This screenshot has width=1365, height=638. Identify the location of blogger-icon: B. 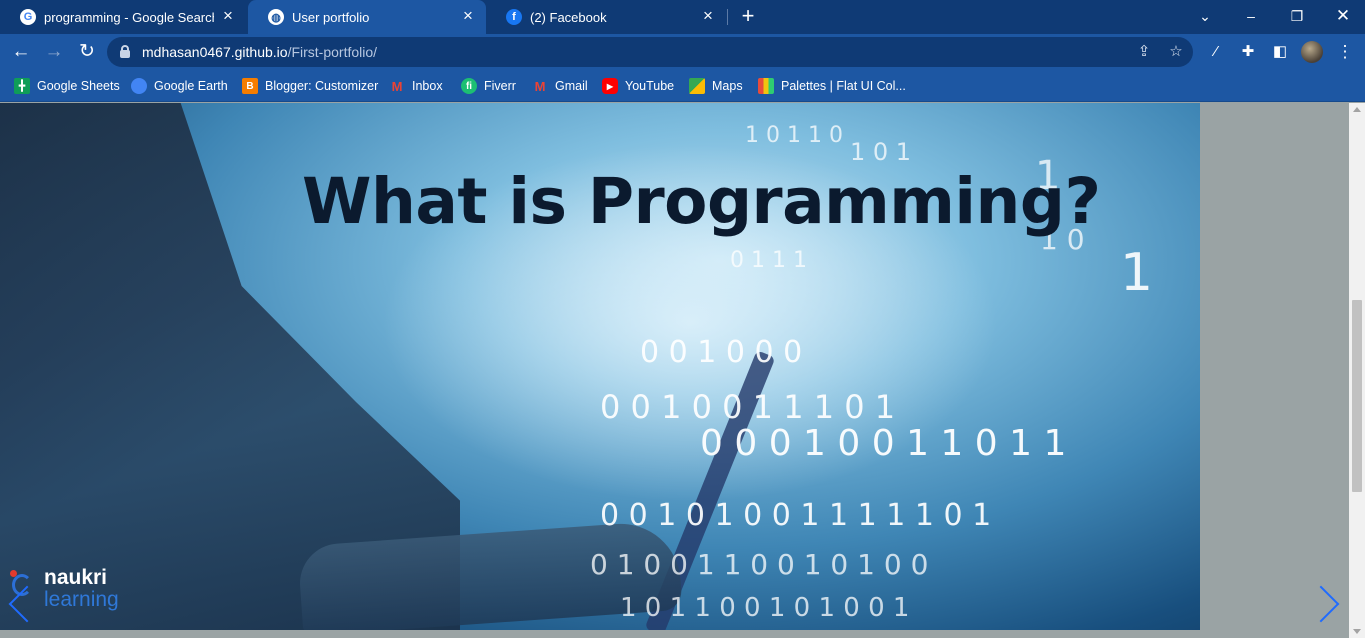
(250, 86).